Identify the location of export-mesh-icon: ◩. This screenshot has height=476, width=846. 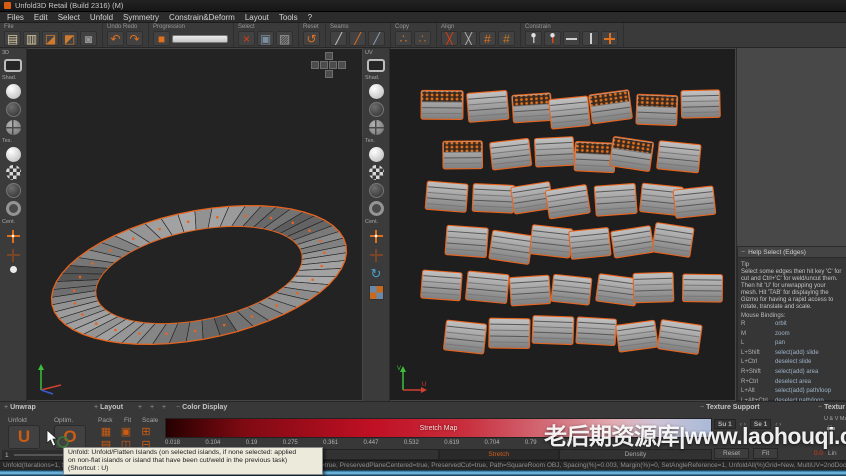
(69, 38).